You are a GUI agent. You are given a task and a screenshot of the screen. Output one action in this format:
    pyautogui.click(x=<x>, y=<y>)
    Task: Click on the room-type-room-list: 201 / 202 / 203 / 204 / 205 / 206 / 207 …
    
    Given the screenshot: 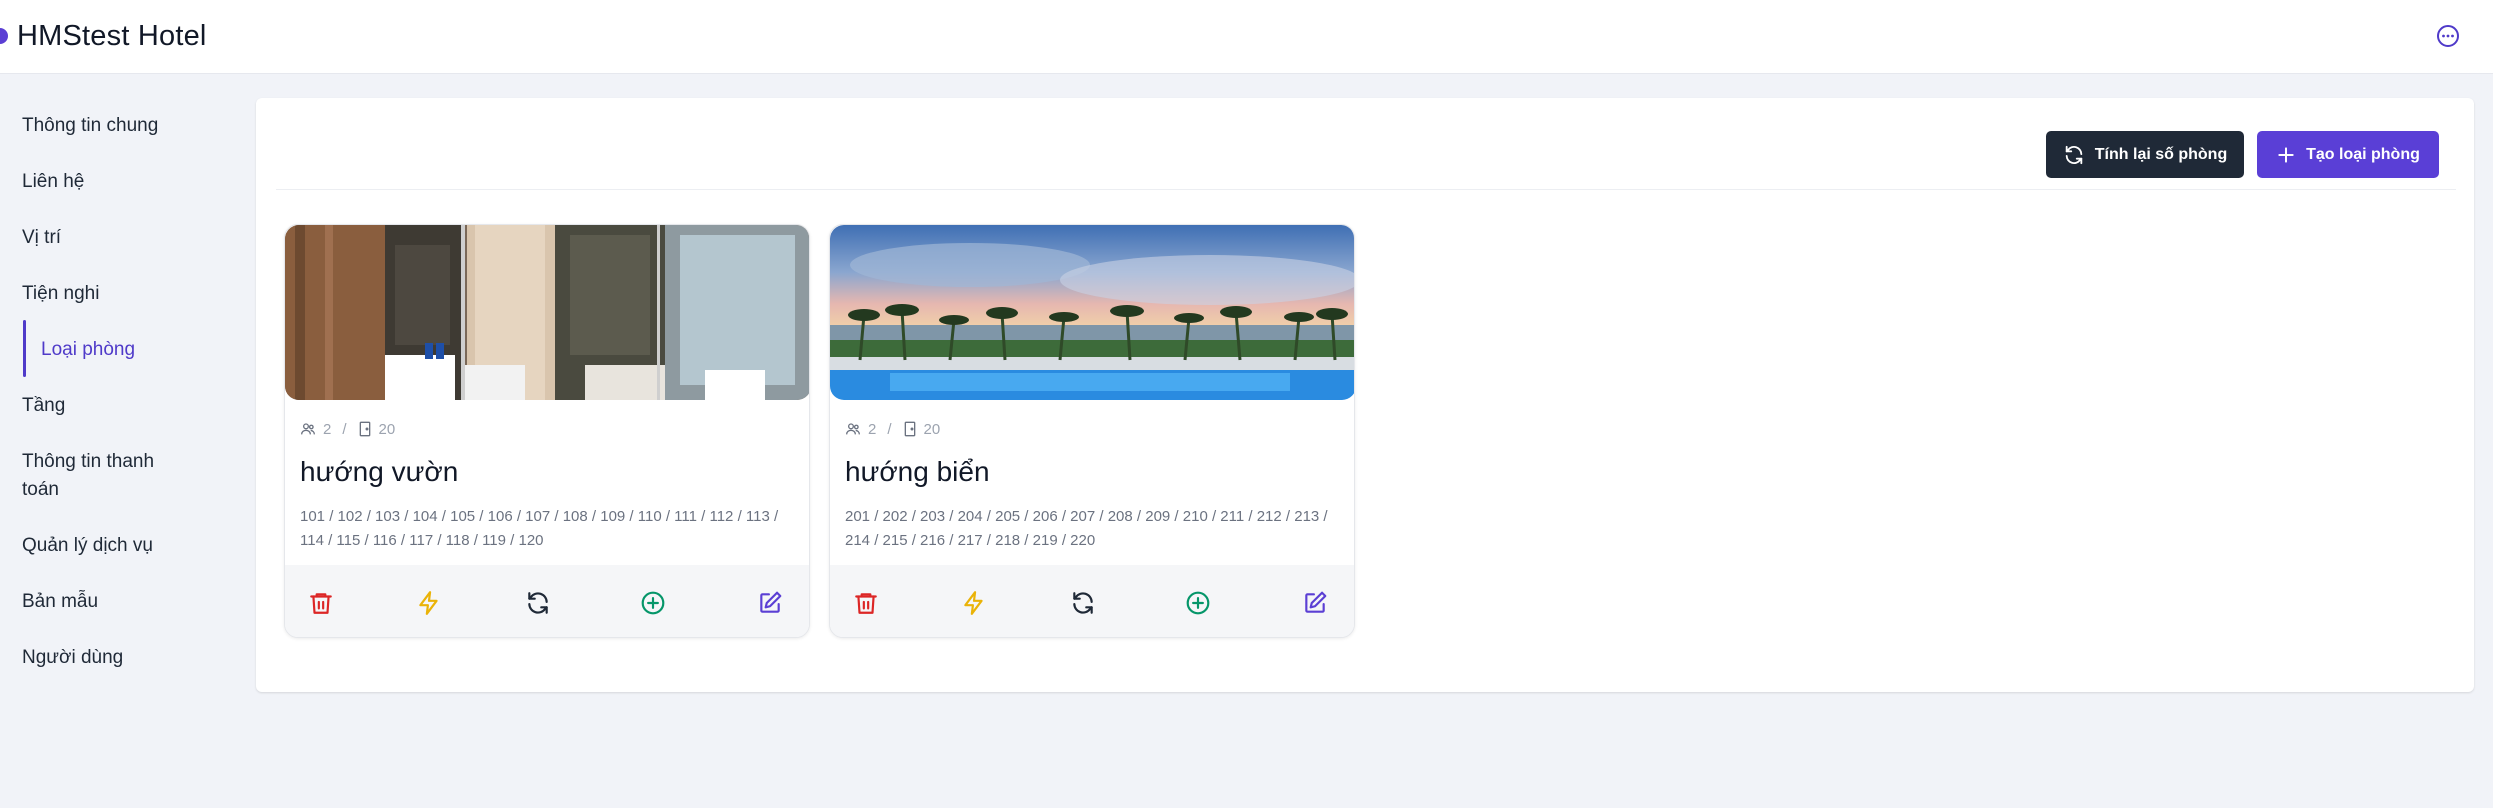 What is the action you would take?
    pyautogui.click(x=1086, y=528)
    